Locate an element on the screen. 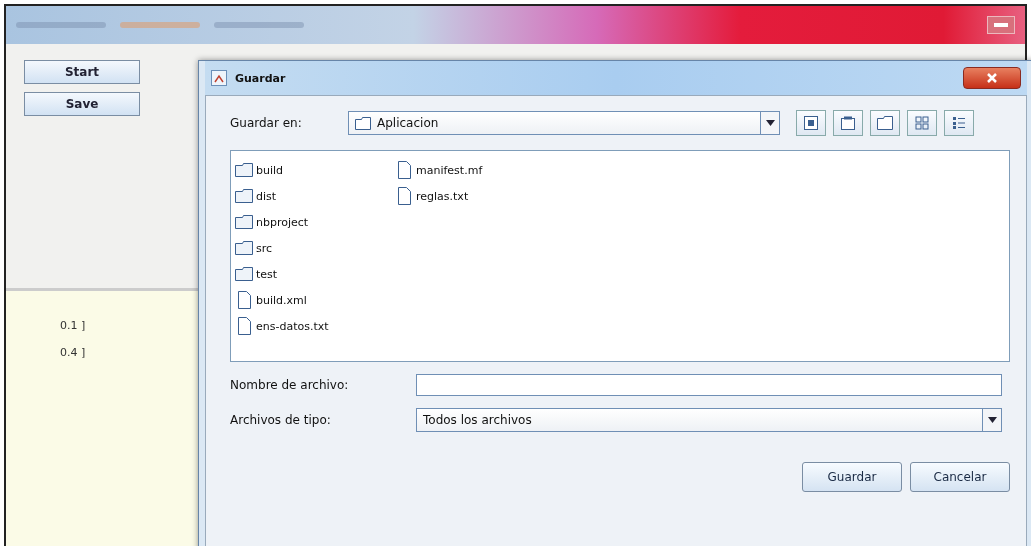  list-view-button is located at coordinates (922, 123).